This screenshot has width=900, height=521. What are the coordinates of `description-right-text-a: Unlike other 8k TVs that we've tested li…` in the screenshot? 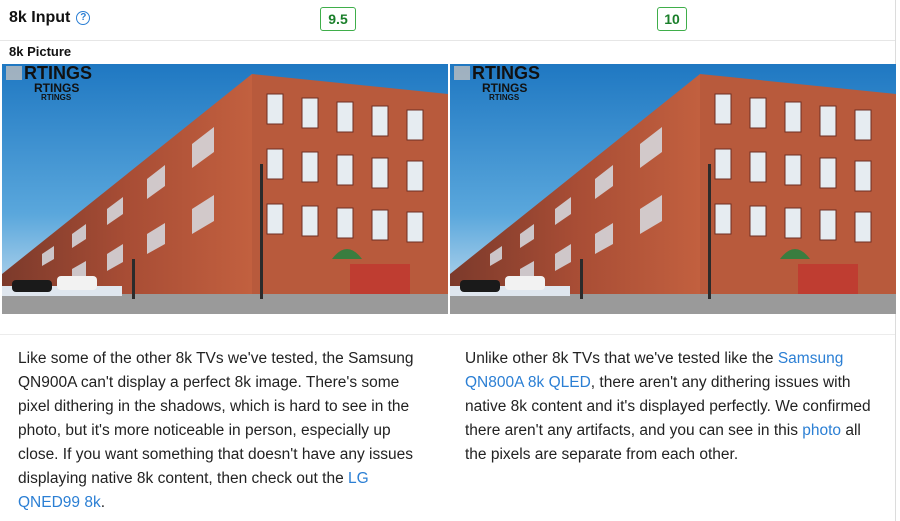 It's located at (621, 358).